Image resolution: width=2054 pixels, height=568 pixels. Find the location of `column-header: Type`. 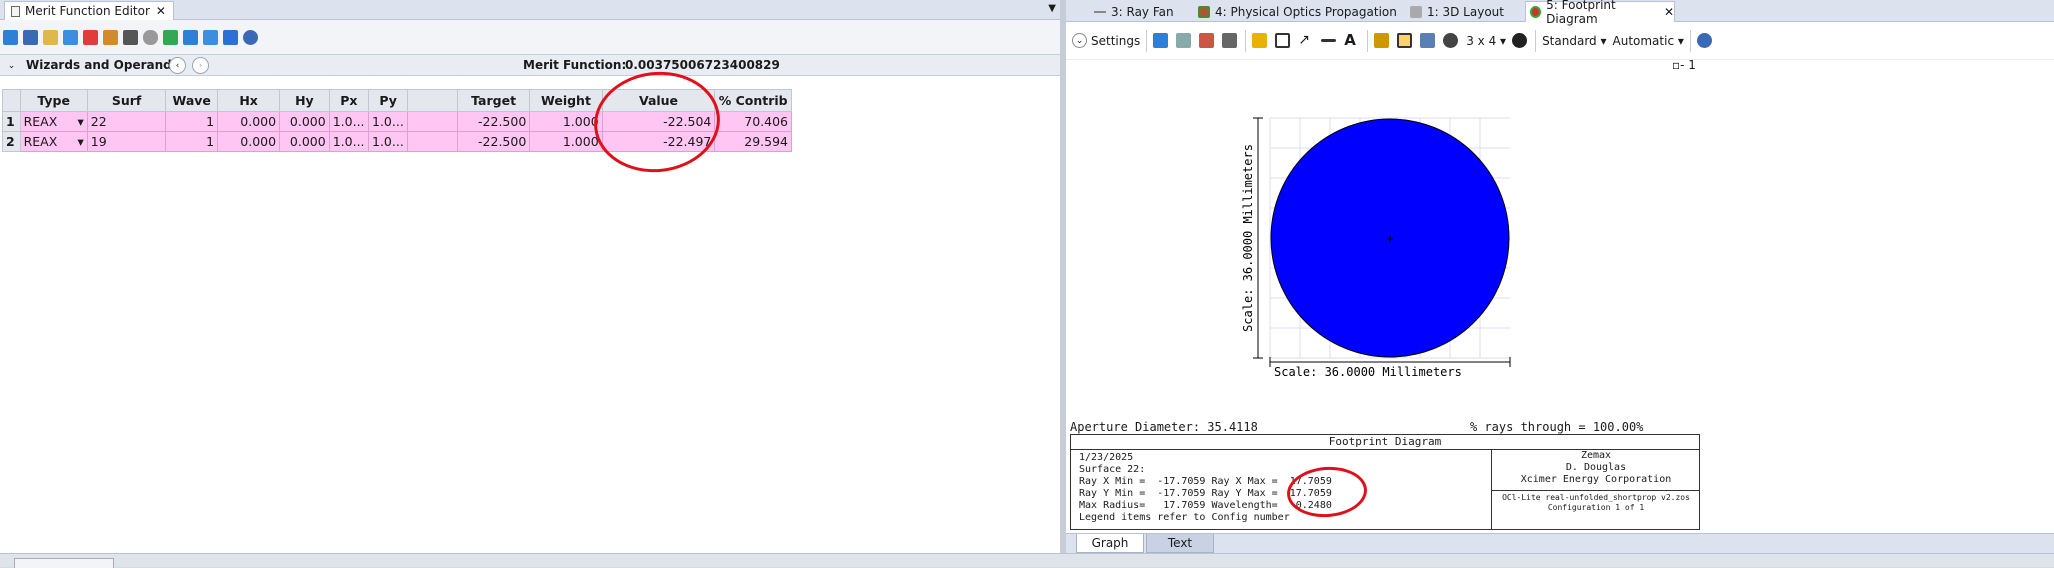

column-header: Type is located at coordinates (53, 100).